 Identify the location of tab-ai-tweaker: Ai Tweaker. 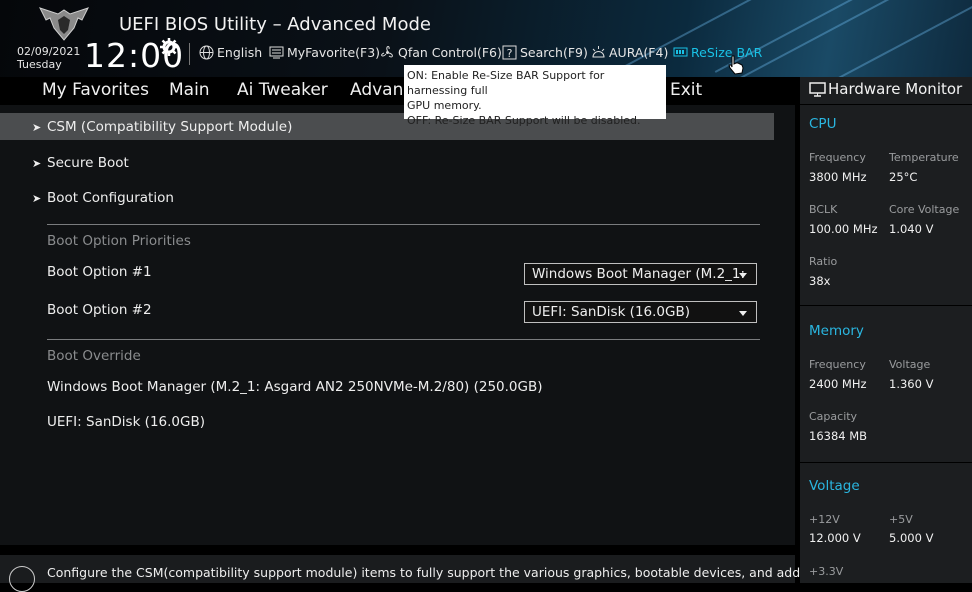
(282, 90).